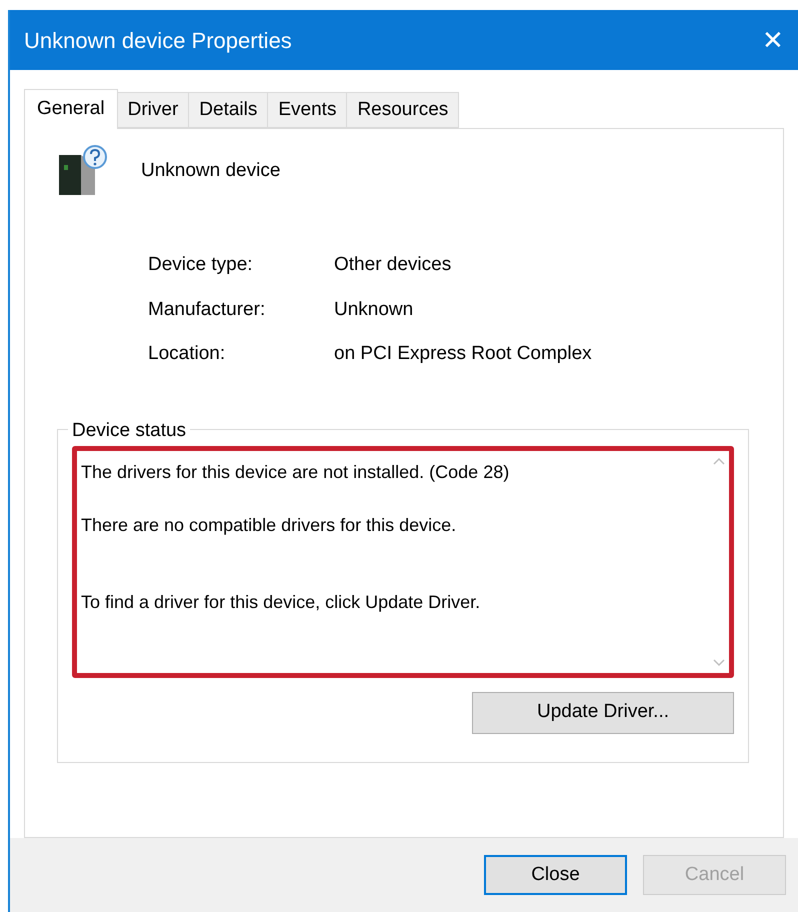  What do you see at coordinates (295, 472) in the screenshot?
I see `status-message: The drivers for this device are not installed. (Code 28)` at bounding box center [295, 472].